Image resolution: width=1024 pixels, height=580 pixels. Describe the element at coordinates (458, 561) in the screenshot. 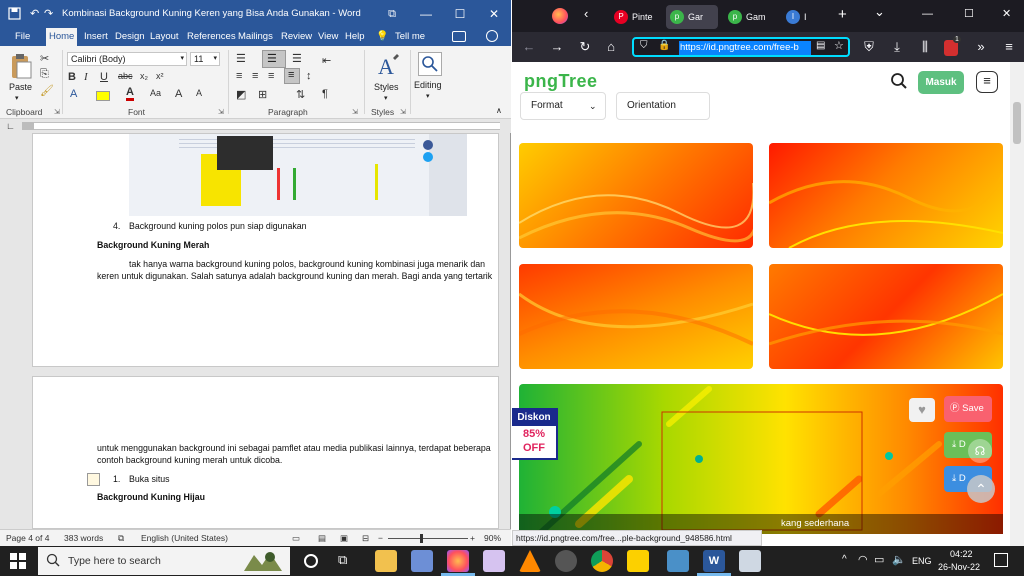

I see `firefox-icon` at that location.